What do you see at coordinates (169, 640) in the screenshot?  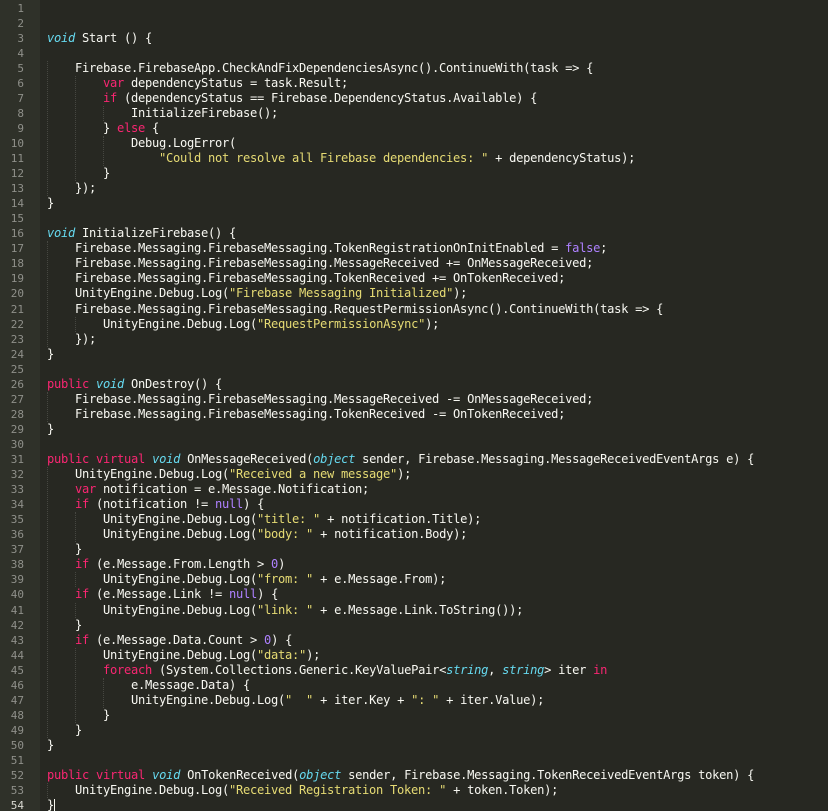 I see `code-text: if (e.Message.Data.Count > 0) {` at bounding box center [169, 640].